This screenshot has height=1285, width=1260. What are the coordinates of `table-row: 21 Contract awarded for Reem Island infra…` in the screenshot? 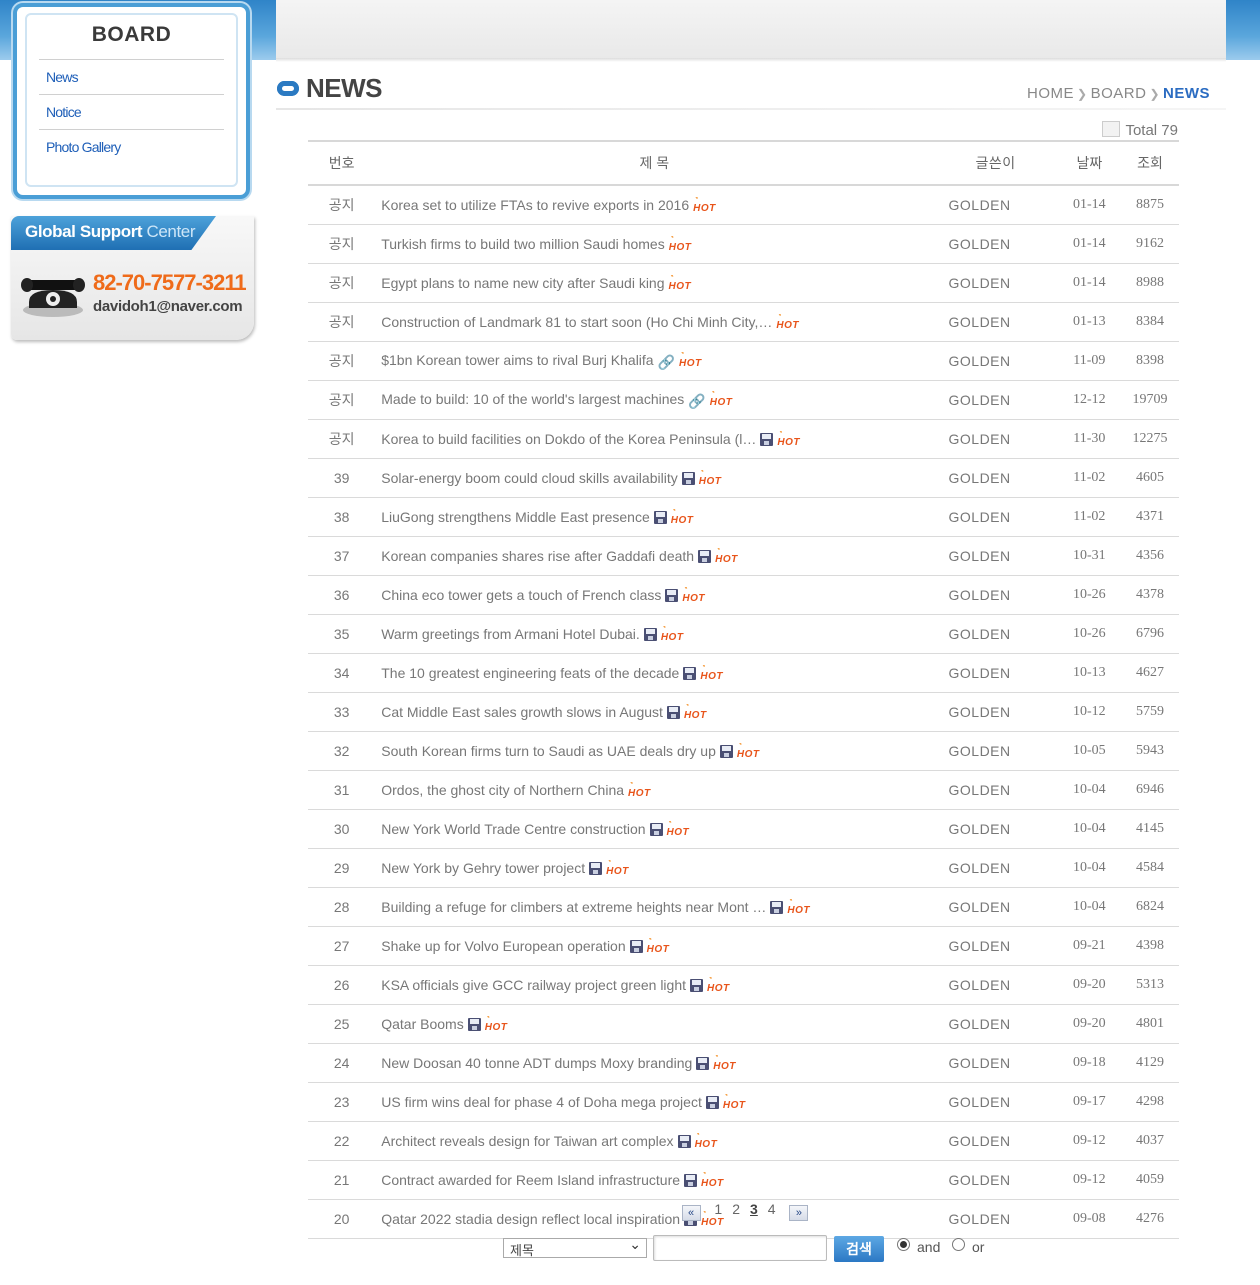 It's located at (743, 1180).